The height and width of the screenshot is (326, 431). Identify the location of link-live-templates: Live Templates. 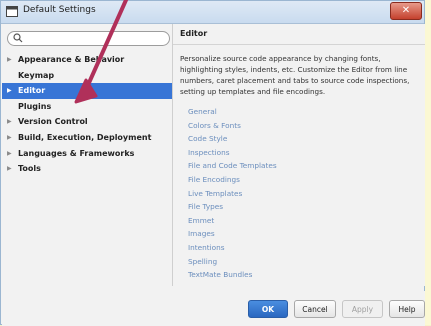
(298, 194).